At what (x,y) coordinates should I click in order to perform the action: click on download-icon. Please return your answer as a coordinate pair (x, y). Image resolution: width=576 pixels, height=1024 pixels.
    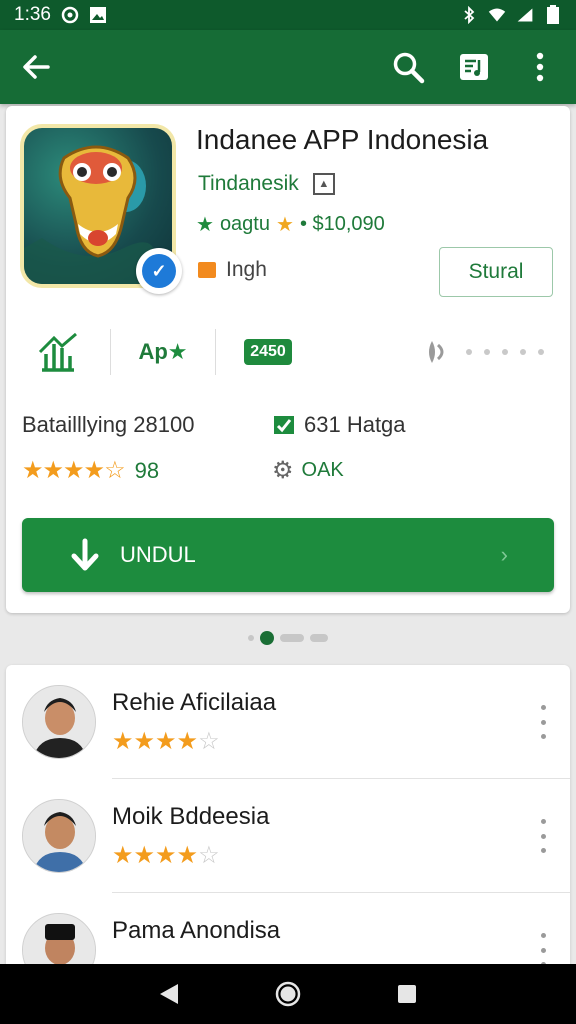
    Looking at the image, I should click on (85, 554).